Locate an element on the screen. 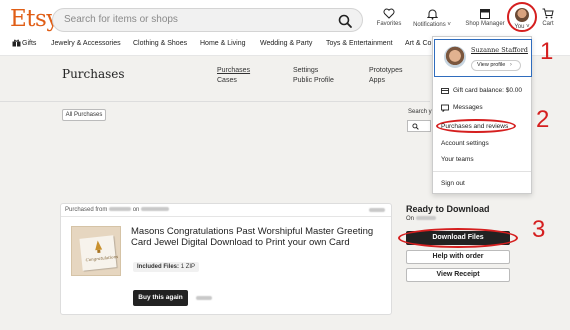  cart-button: Cart is located at coordinates (548, 17).